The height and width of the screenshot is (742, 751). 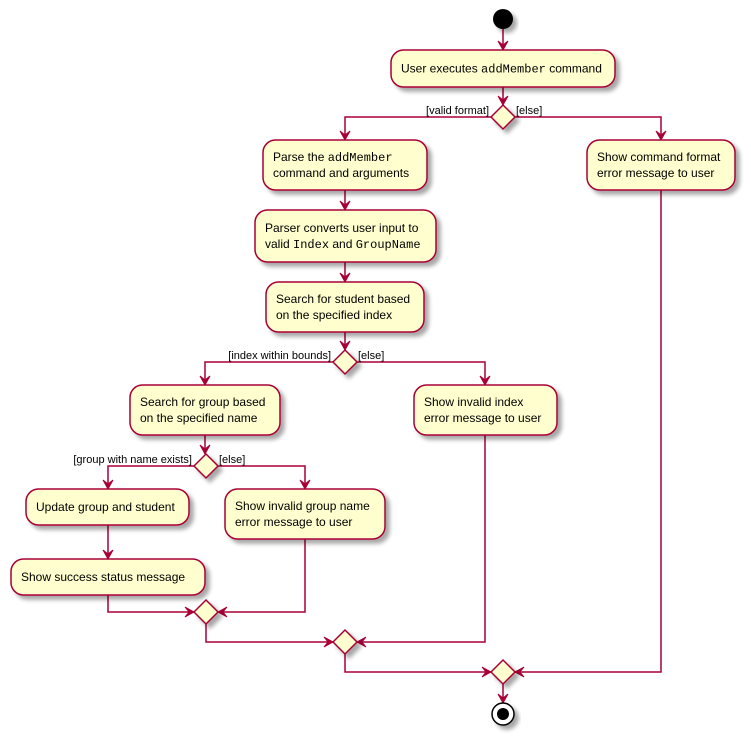 I want to click on guard-label-yes: [valid format], so click(x=457, y=111).